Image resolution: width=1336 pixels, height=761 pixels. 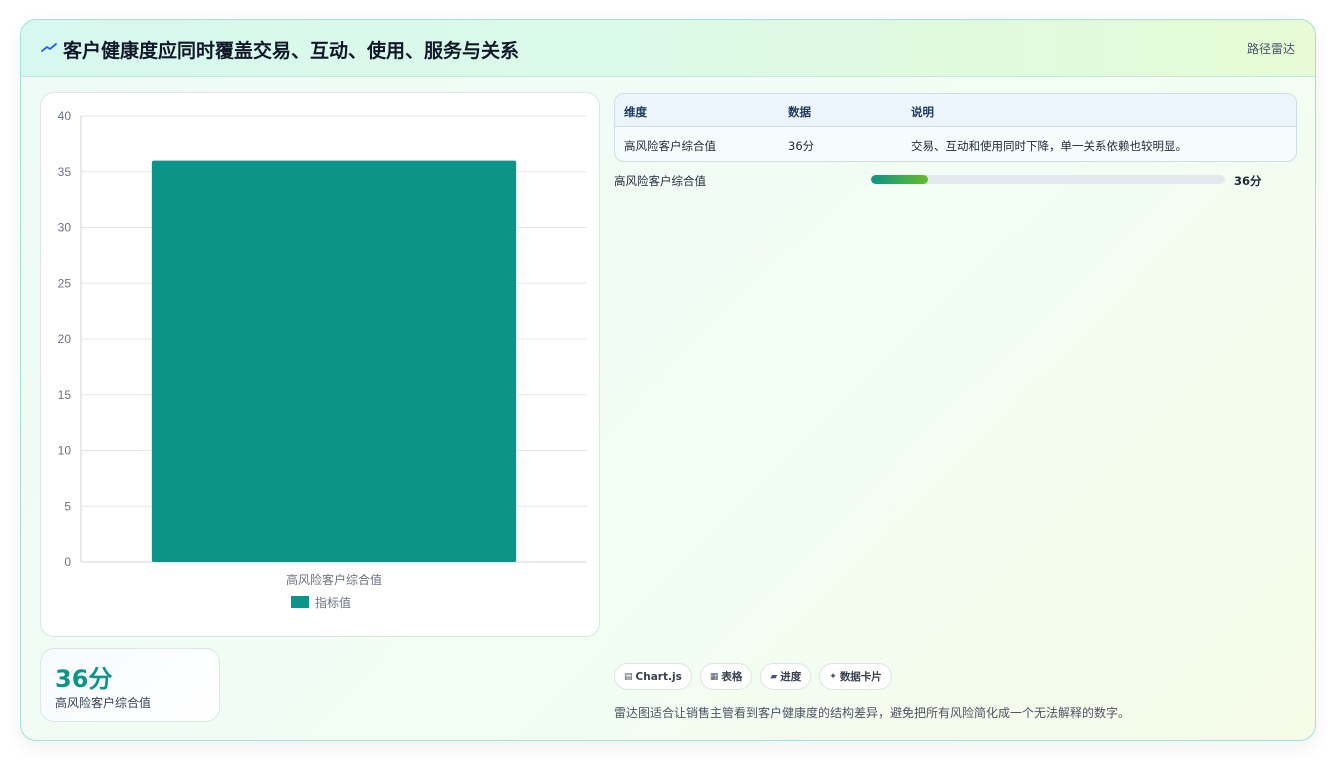 I want to click on legend-label: 指标值, so click(x=333, y=602).